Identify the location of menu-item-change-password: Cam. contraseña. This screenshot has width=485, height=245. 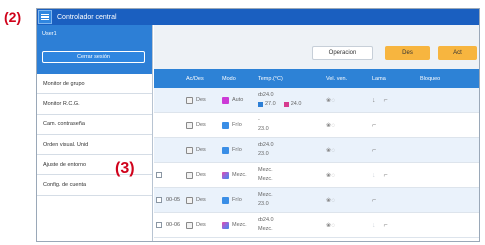
(94, 124).